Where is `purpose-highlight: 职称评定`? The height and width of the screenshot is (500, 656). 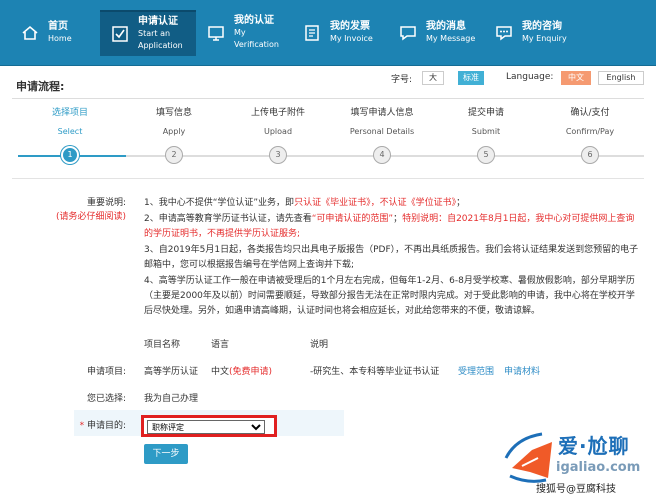
purpose-highlight: 职称评定 is located at coordinates (209, 426).